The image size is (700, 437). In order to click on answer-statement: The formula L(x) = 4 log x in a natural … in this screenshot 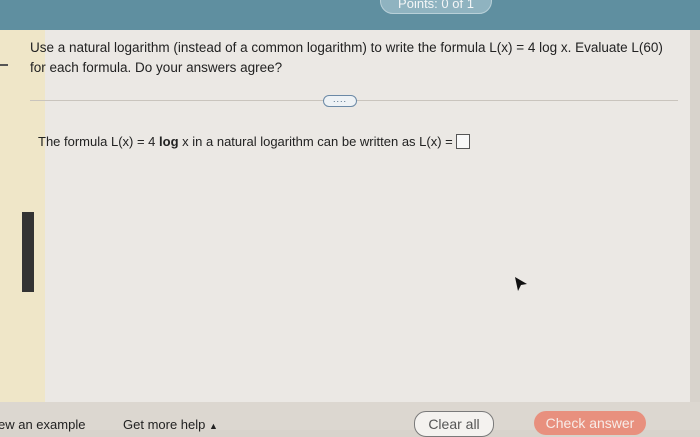, I will do `click(254, 141)`.